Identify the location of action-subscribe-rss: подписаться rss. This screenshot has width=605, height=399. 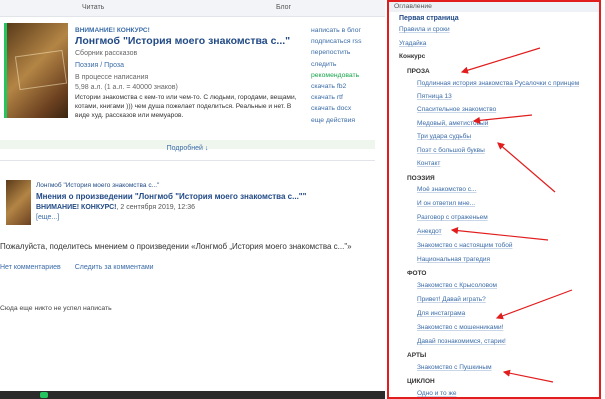
(342, 41).